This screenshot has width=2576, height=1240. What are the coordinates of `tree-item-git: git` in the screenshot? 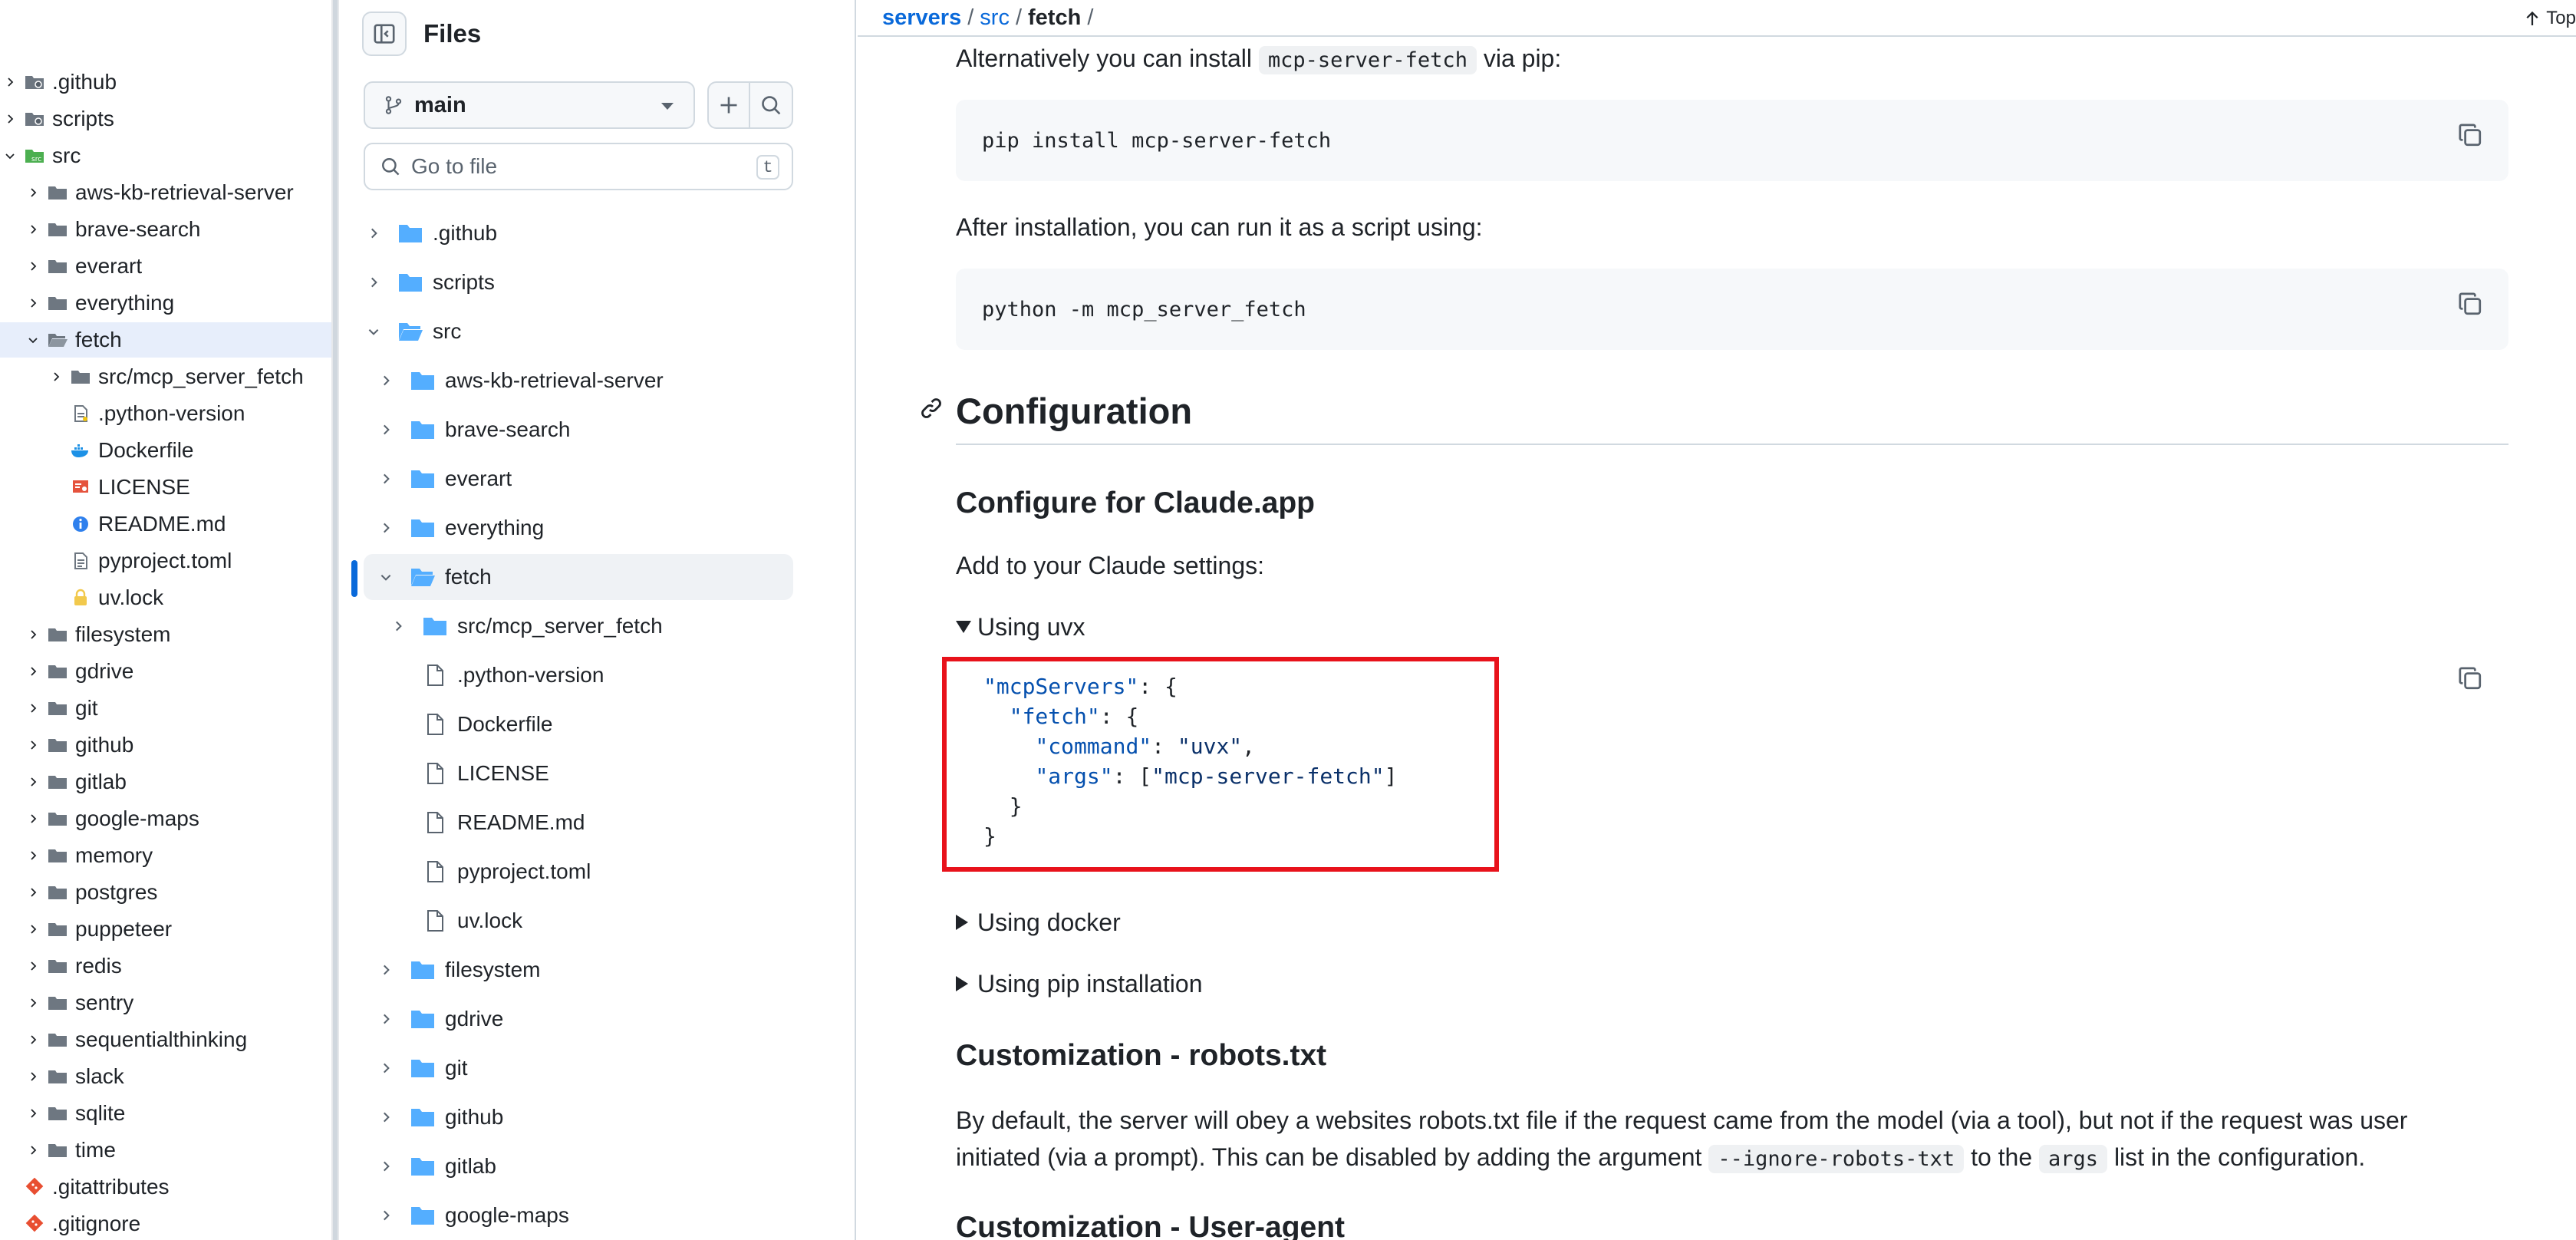 It's located at (168, 708).